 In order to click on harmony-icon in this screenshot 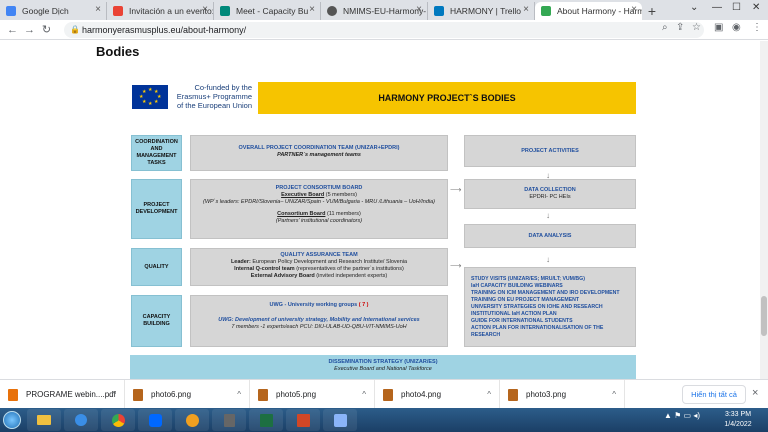, I will do `click(546, 11)`.